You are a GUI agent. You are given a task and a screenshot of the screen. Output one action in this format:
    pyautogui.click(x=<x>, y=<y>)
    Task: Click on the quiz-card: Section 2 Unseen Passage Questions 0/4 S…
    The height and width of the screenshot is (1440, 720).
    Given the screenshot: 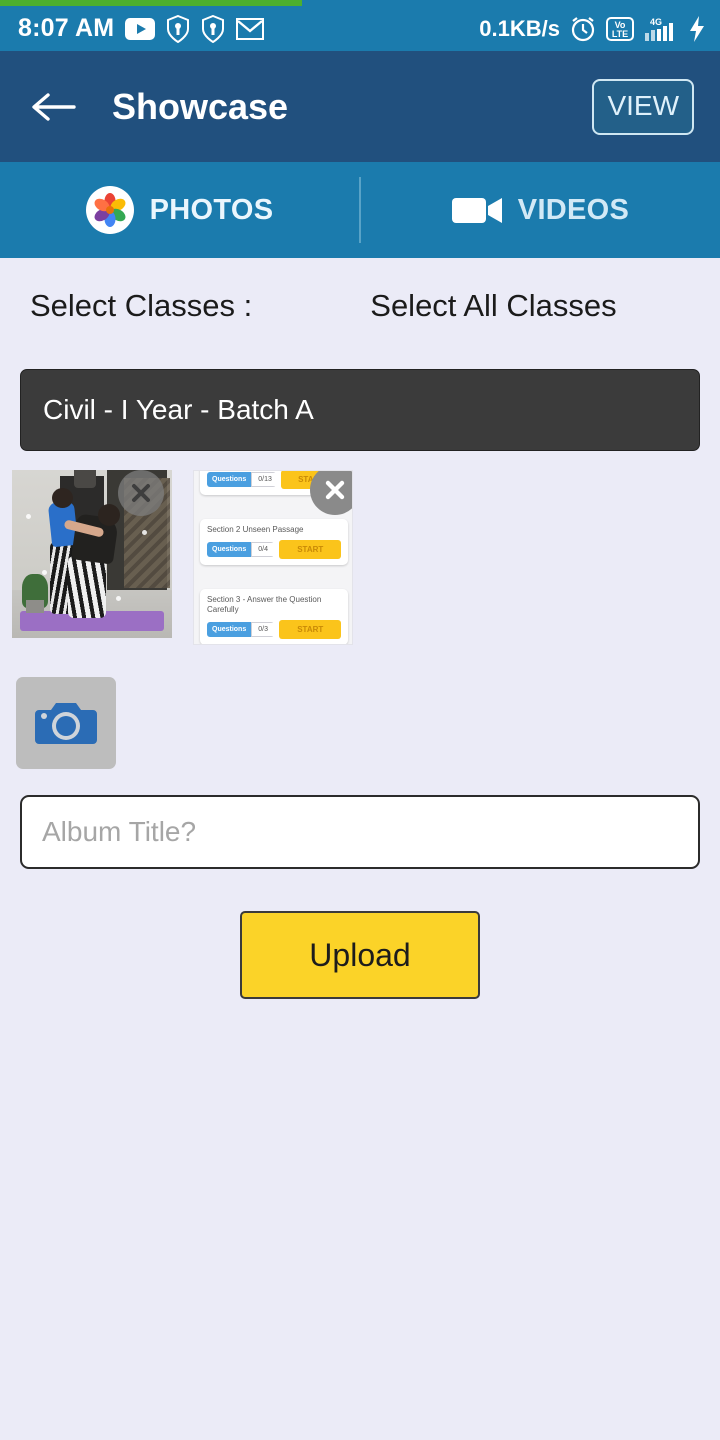 What is the action you would take?
    pyautogui.click(x=274, y=542)
    